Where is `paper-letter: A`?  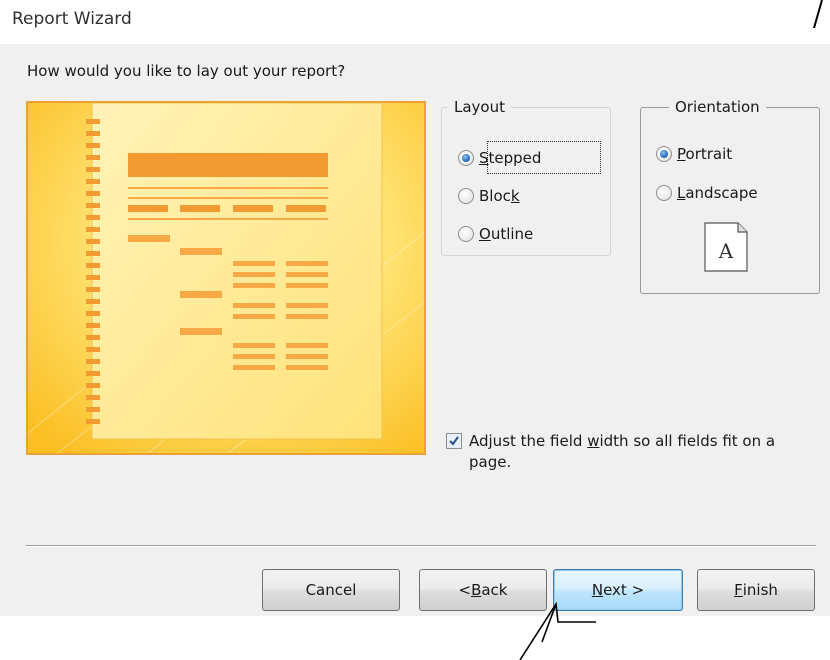
paper-letter: A is located at coordinates (726, 251).